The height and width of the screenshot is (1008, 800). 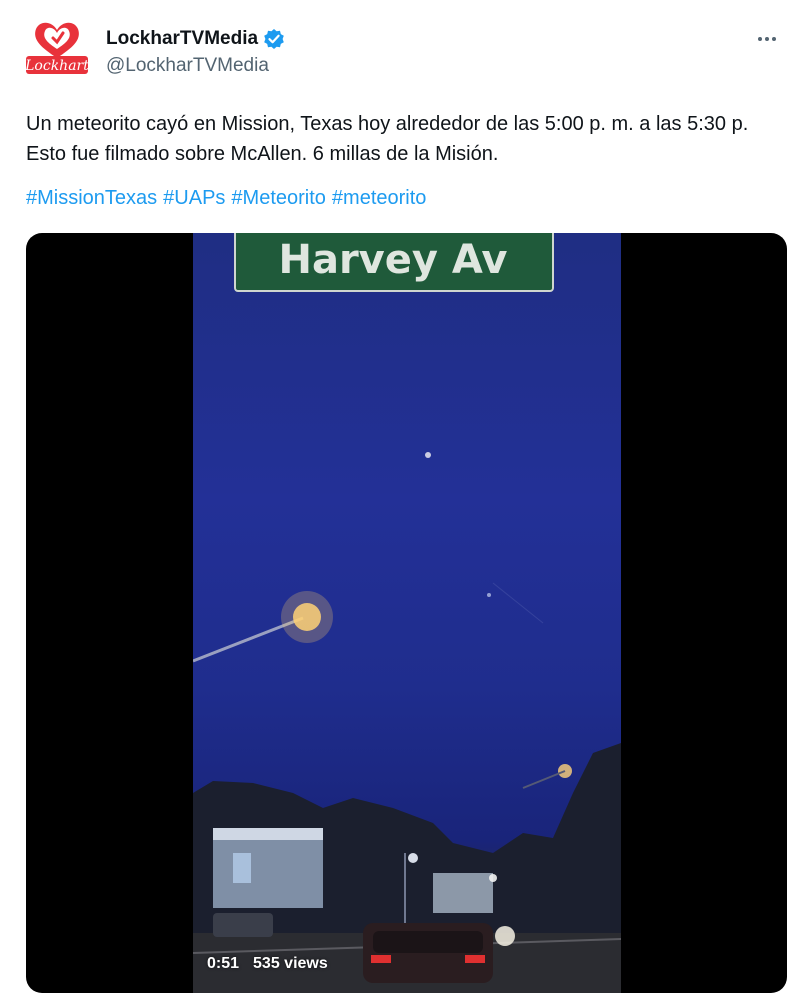 I want to click on verified-badge-icon, so click(x=274, y=39).